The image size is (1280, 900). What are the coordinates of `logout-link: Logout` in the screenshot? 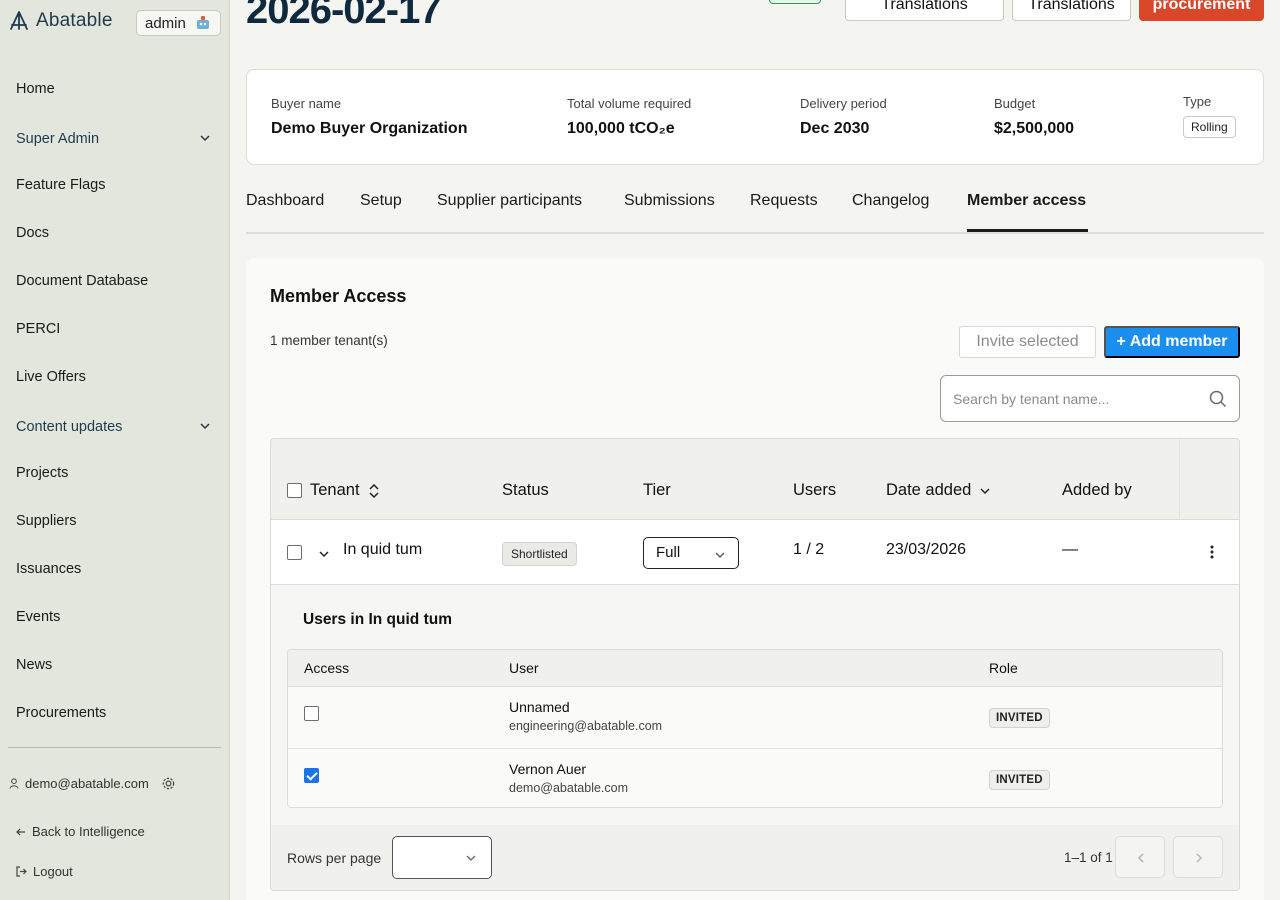 It's located at (44, 871).